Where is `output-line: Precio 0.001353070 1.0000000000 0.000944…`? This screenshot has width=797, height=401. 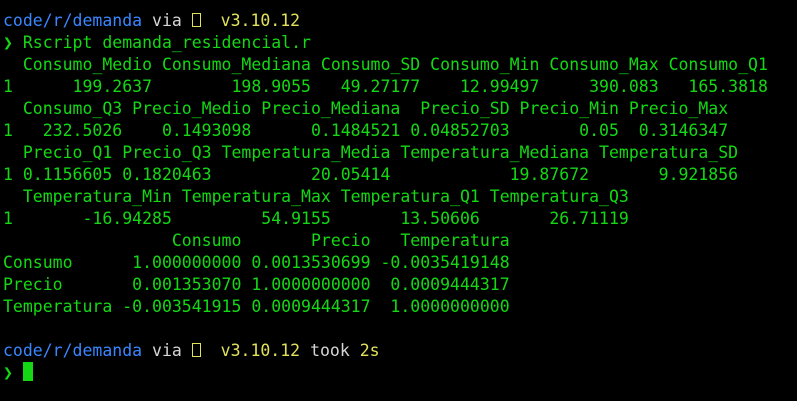 output-line: Precio 0.001353070 1.0000000000 0.000944… is located at coordinates (256, 284).